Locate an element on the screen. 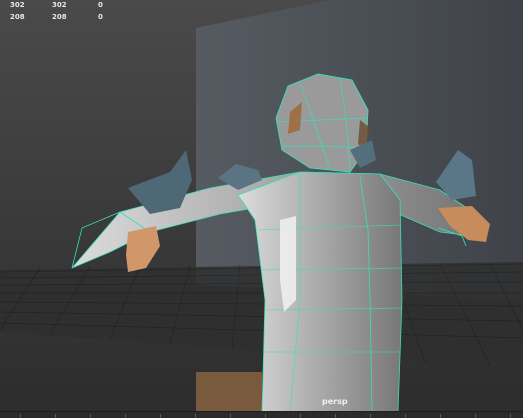 The image size is (523, 418). floor-wood is located at coordinates (229, 392).